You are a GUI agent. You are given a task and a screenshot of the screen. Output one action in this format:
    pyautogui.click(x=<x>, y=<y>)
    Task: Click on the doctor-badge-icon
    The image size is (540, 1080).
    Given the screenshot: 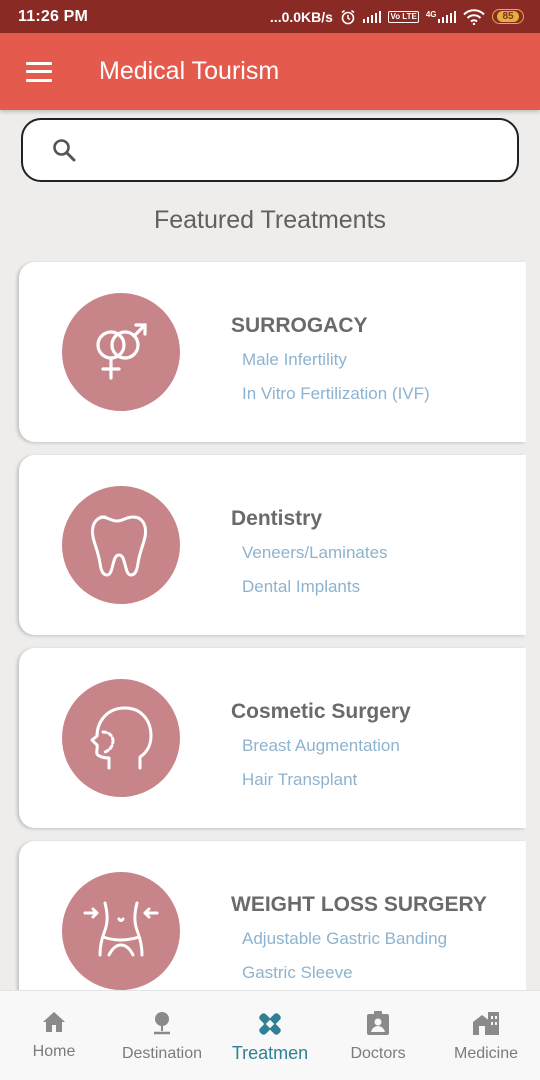 What is the action you would take?
    pyautogui.click(x=378, y=1023)
    